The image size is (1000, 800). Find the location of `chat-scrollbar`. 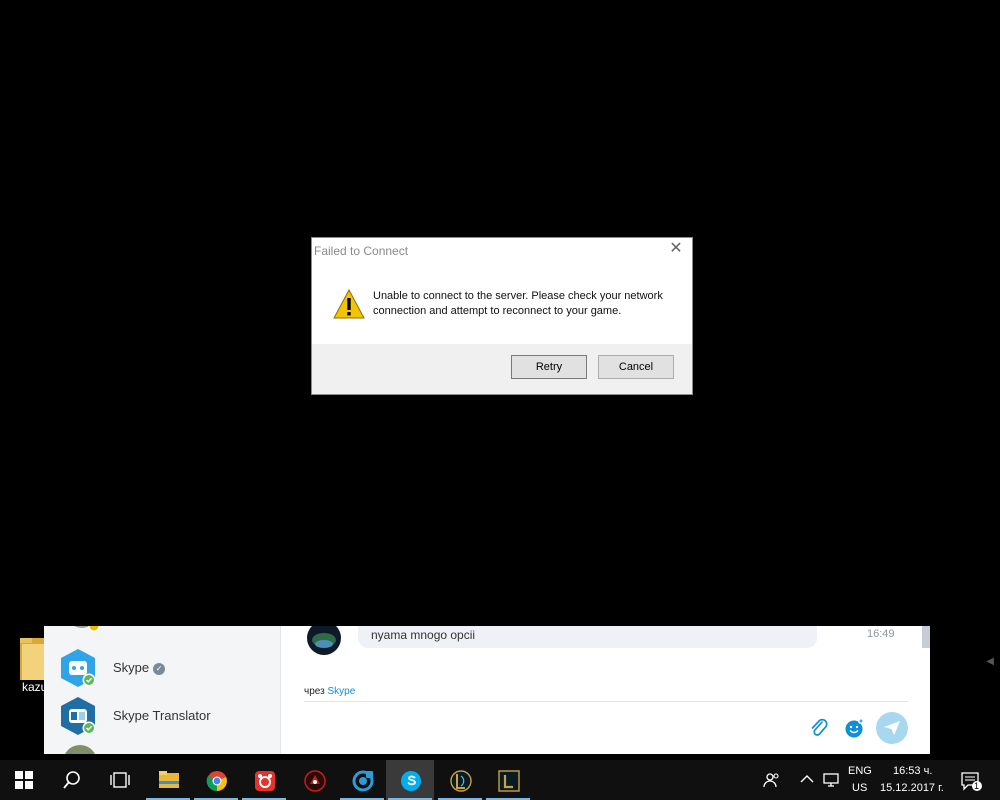

chat-scrollbar is located at coordinates (926, 637).